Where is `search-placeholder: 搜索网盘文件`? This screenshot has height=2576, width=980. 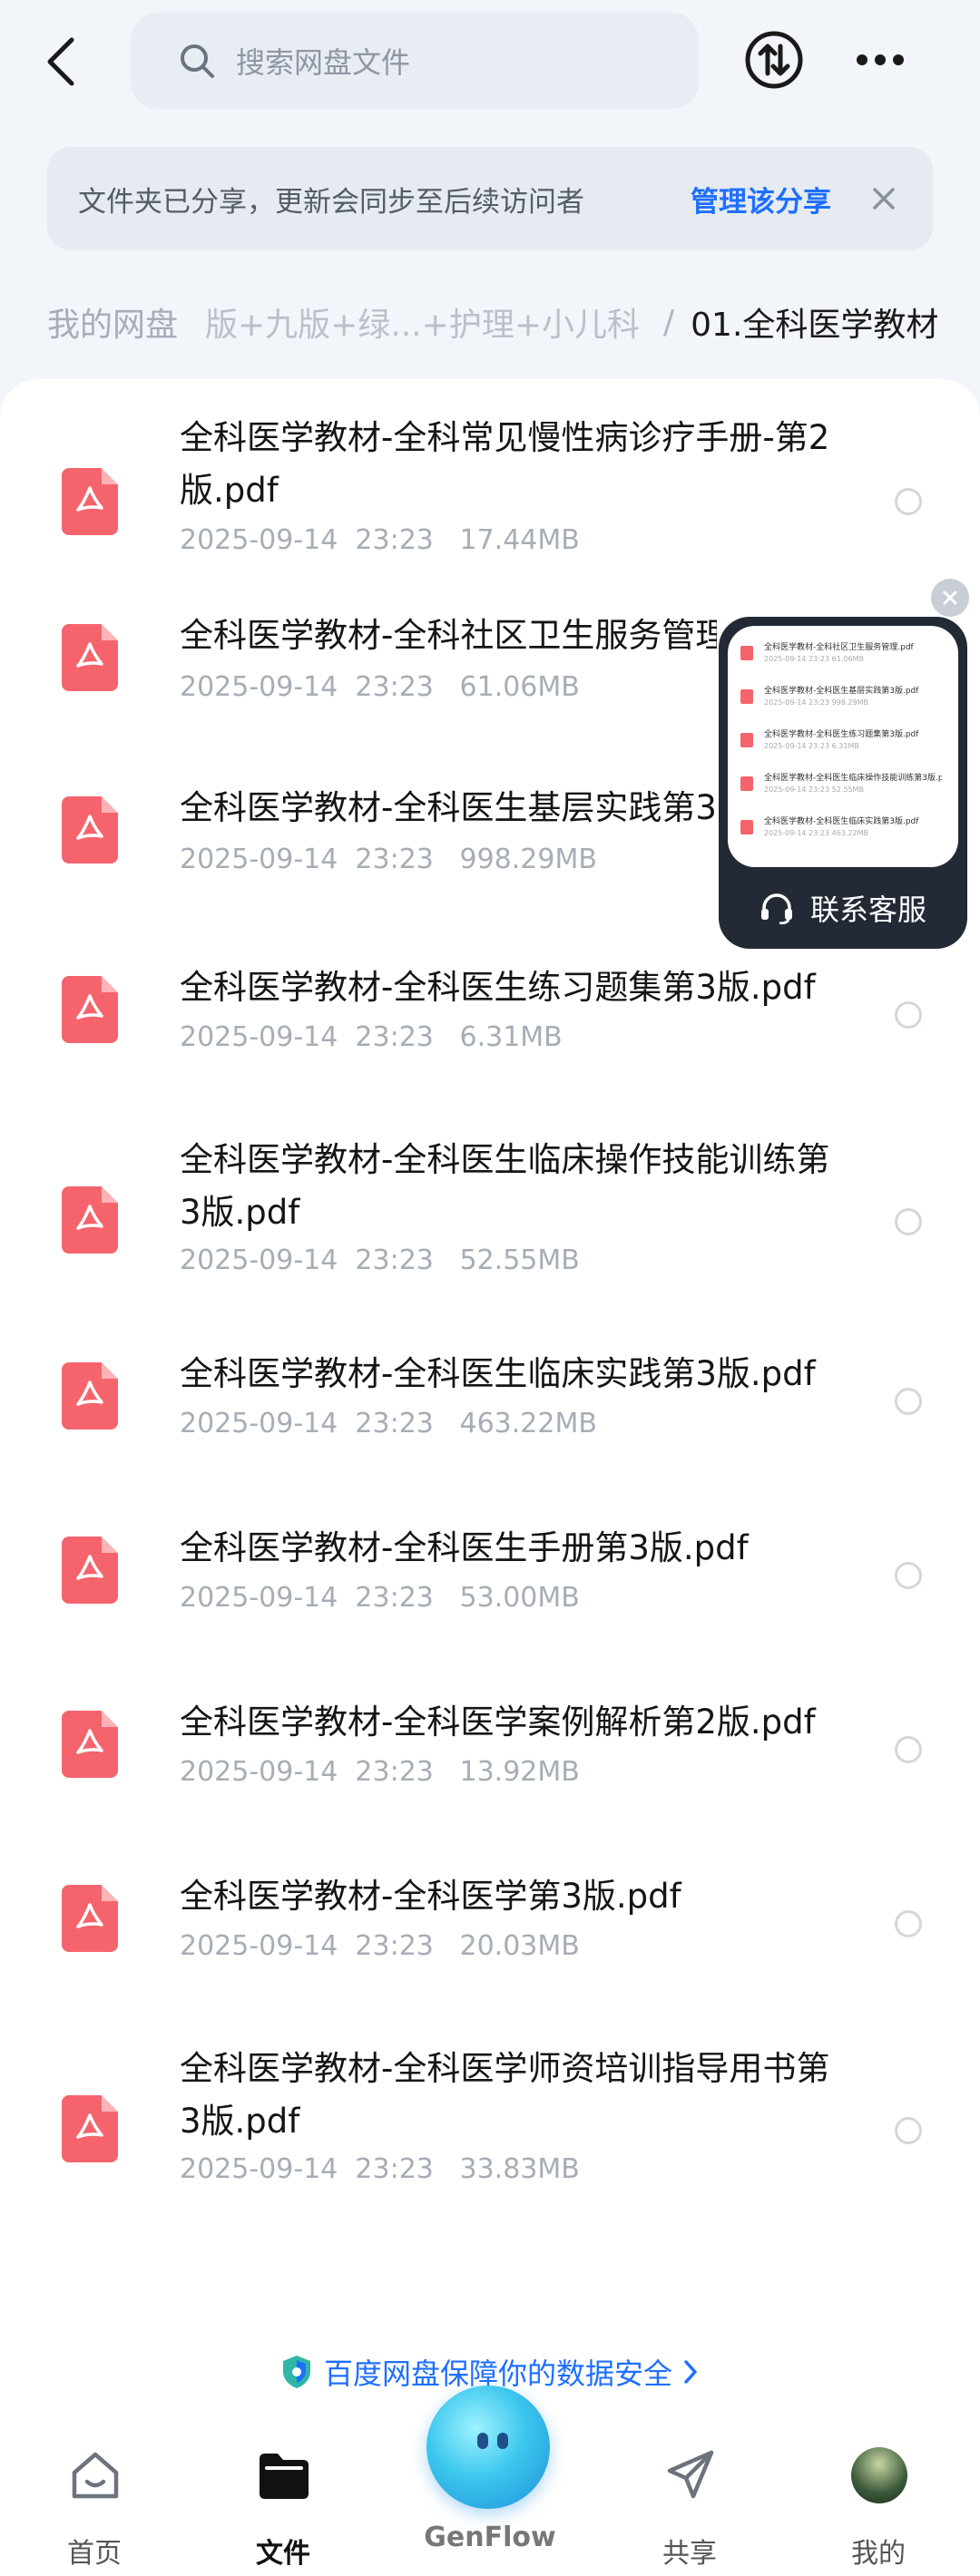
search-placeholder: 搜索网盘文件 is located at coordinates (323, 62).